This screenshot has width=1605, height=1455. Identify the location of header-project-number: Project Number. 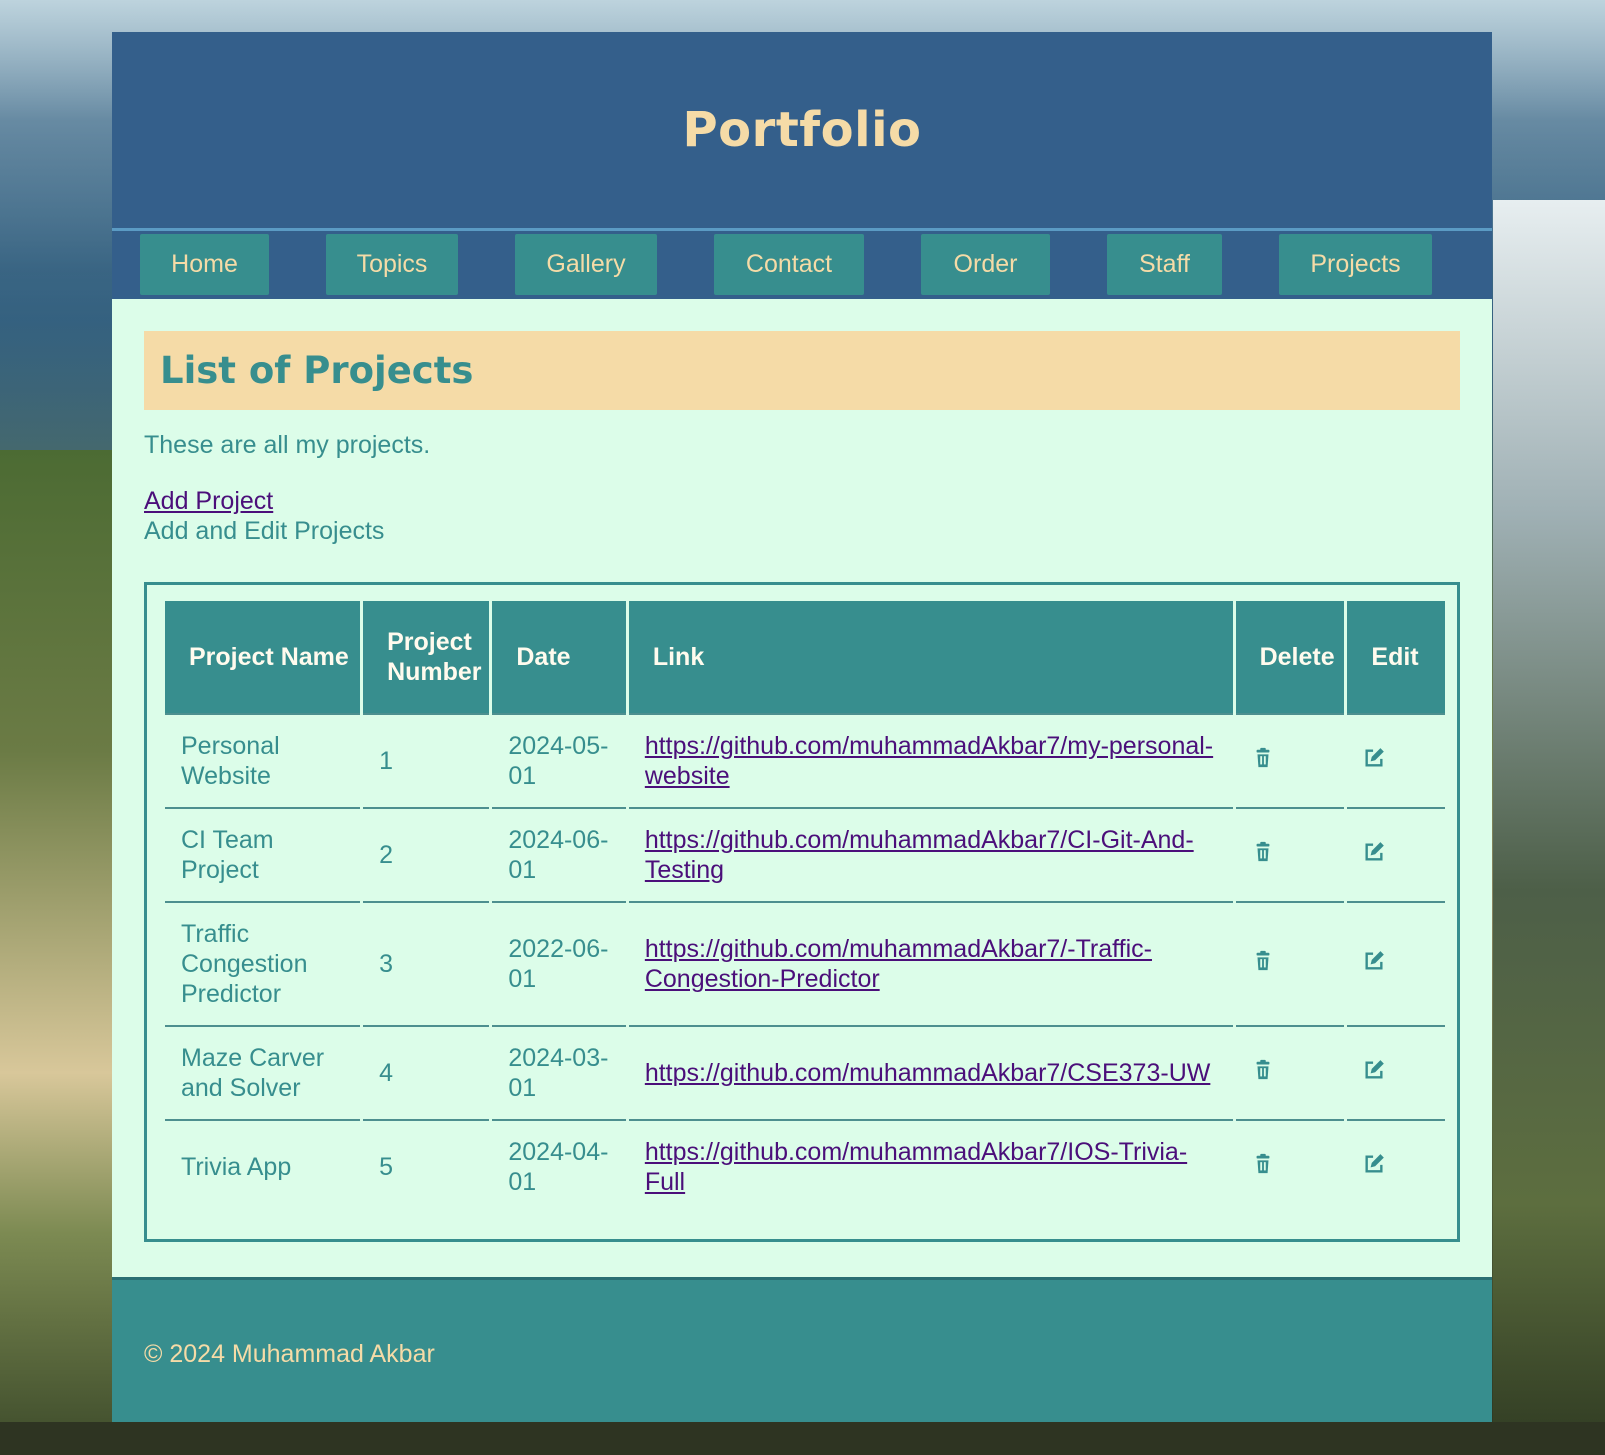
(426, 657).